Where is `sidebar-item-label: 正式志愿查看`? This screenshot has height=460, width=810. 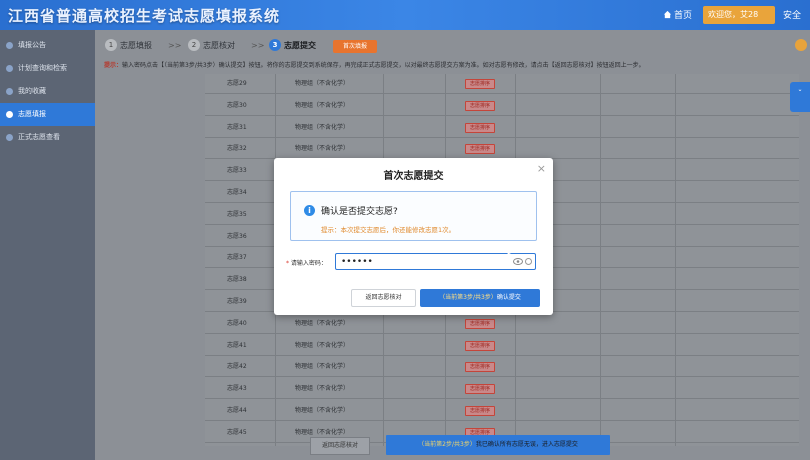
sidebar-item-label: 正式志愿查看 is located at coordinates (39, 137).